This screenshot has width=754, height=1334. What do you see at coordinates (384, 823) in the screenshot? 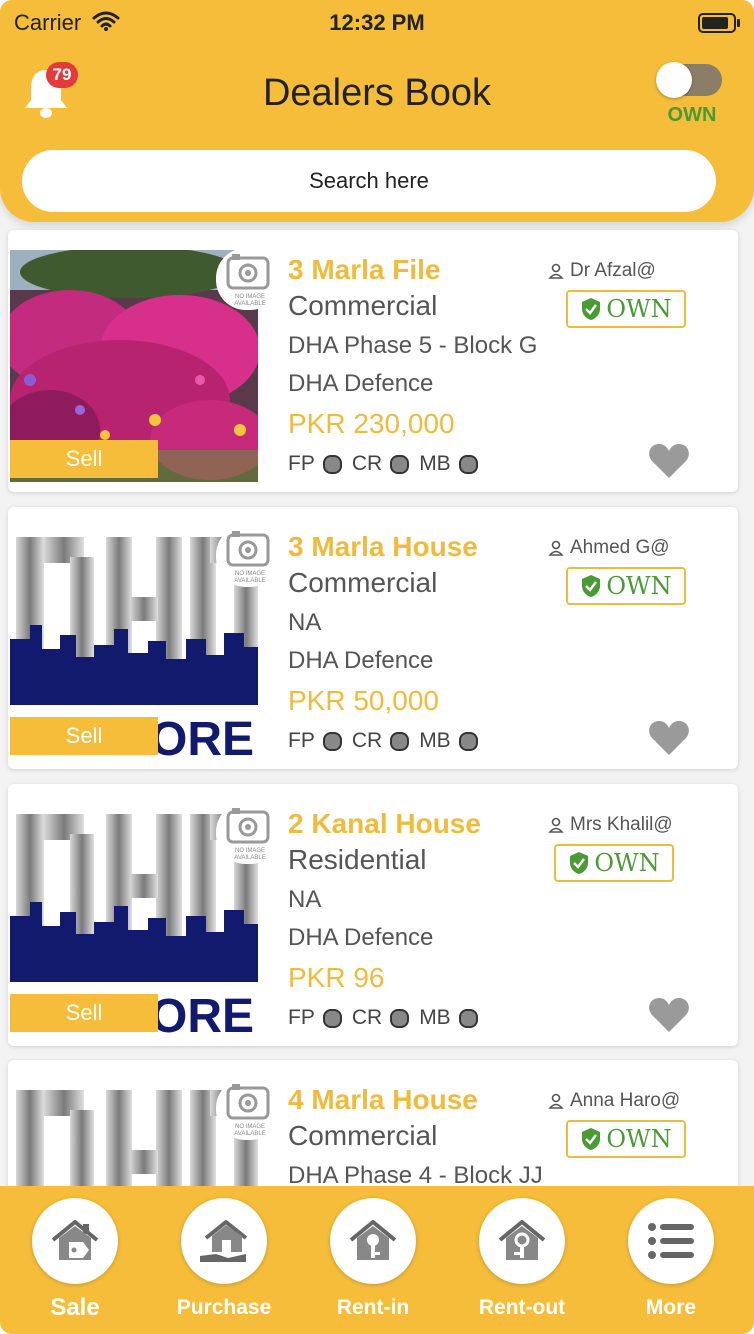
I see `listing-title: 2 Kanal House` at bounding box center [384, 823].